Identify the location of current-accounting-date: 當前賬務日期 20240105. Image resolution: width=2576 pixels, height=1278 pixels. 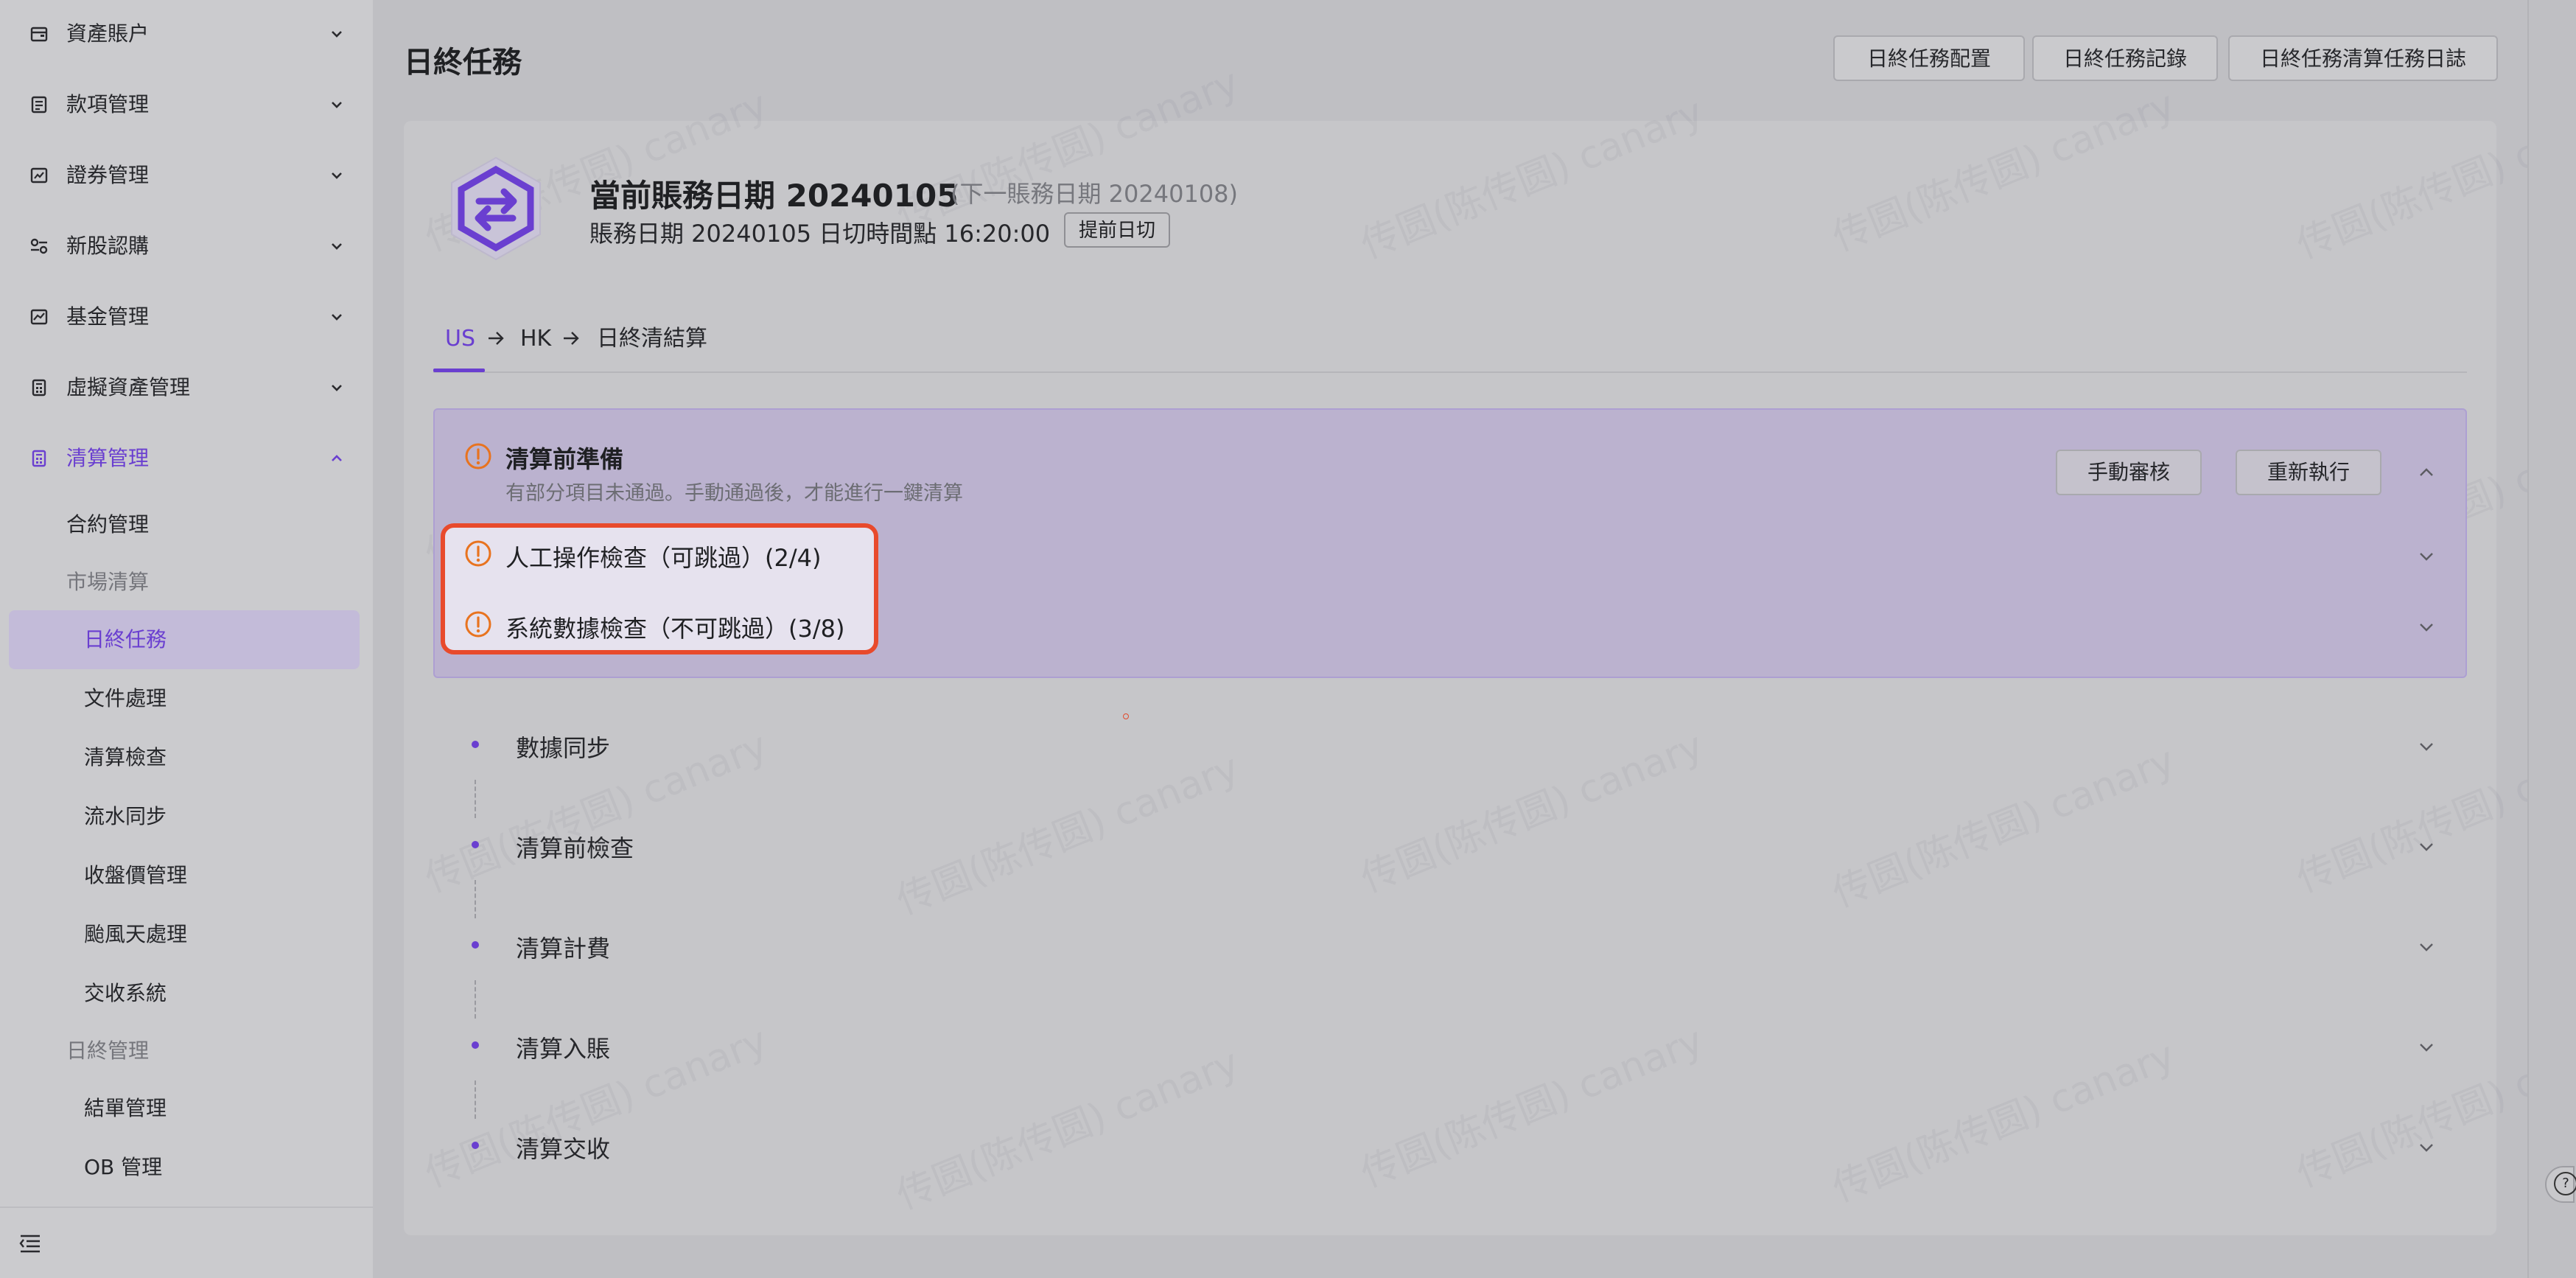
(774, 196).